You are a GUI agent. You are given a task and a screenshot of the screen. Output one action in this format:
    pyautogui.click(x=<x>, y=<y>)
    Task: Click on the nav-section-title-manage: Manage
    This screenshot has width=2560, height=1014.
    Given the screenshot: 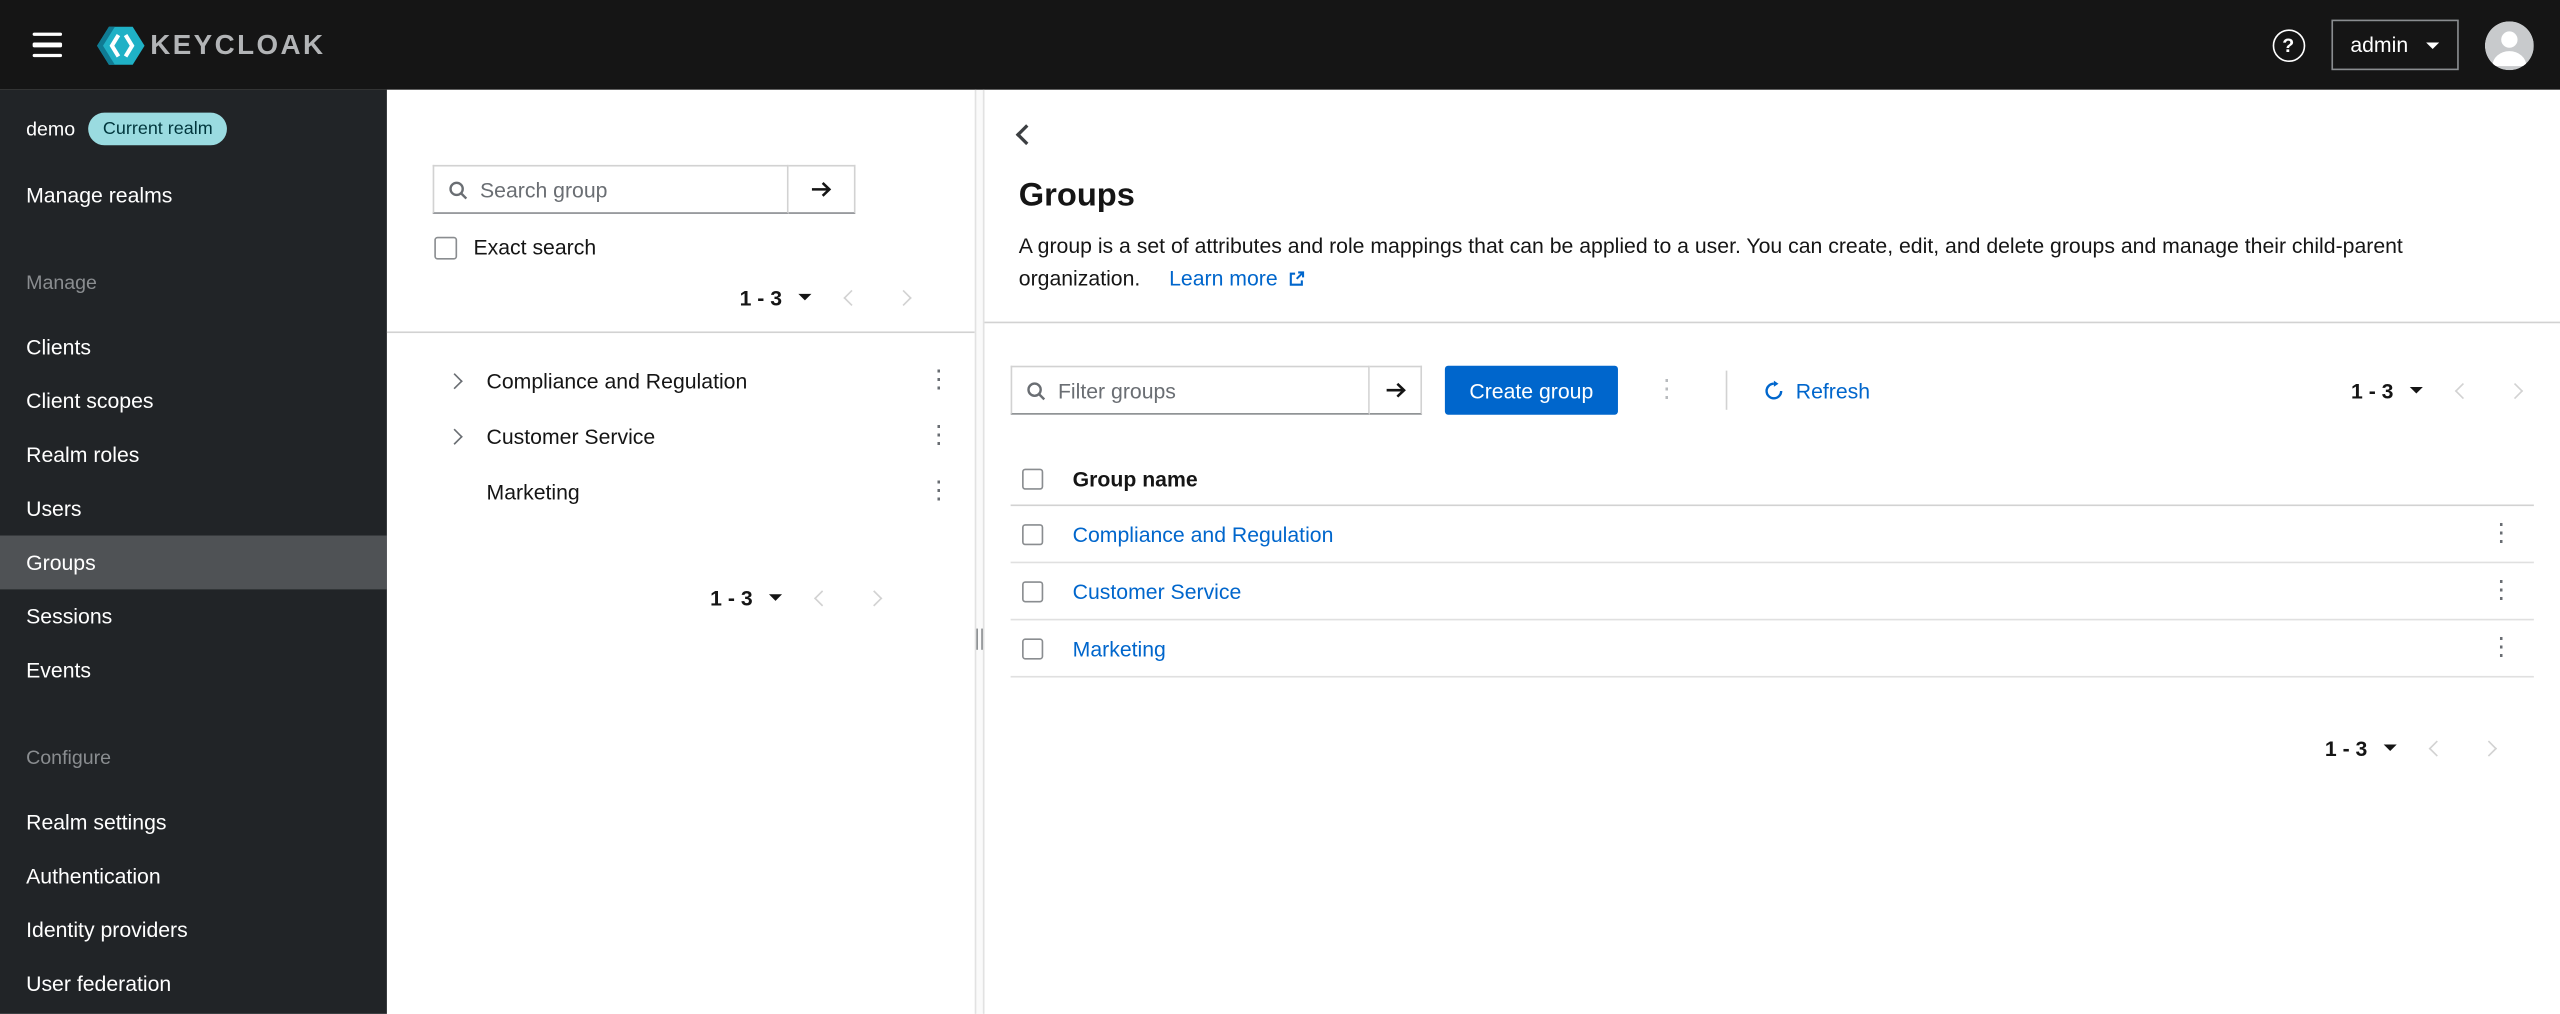 What is the action you would take?
    pyautogui.click(x=61, y=282)
    